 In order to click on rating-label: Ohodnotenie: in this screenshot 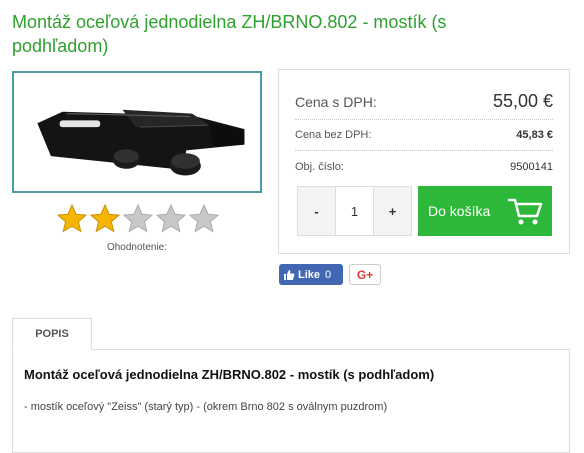, I will do `click(137, 247)`.